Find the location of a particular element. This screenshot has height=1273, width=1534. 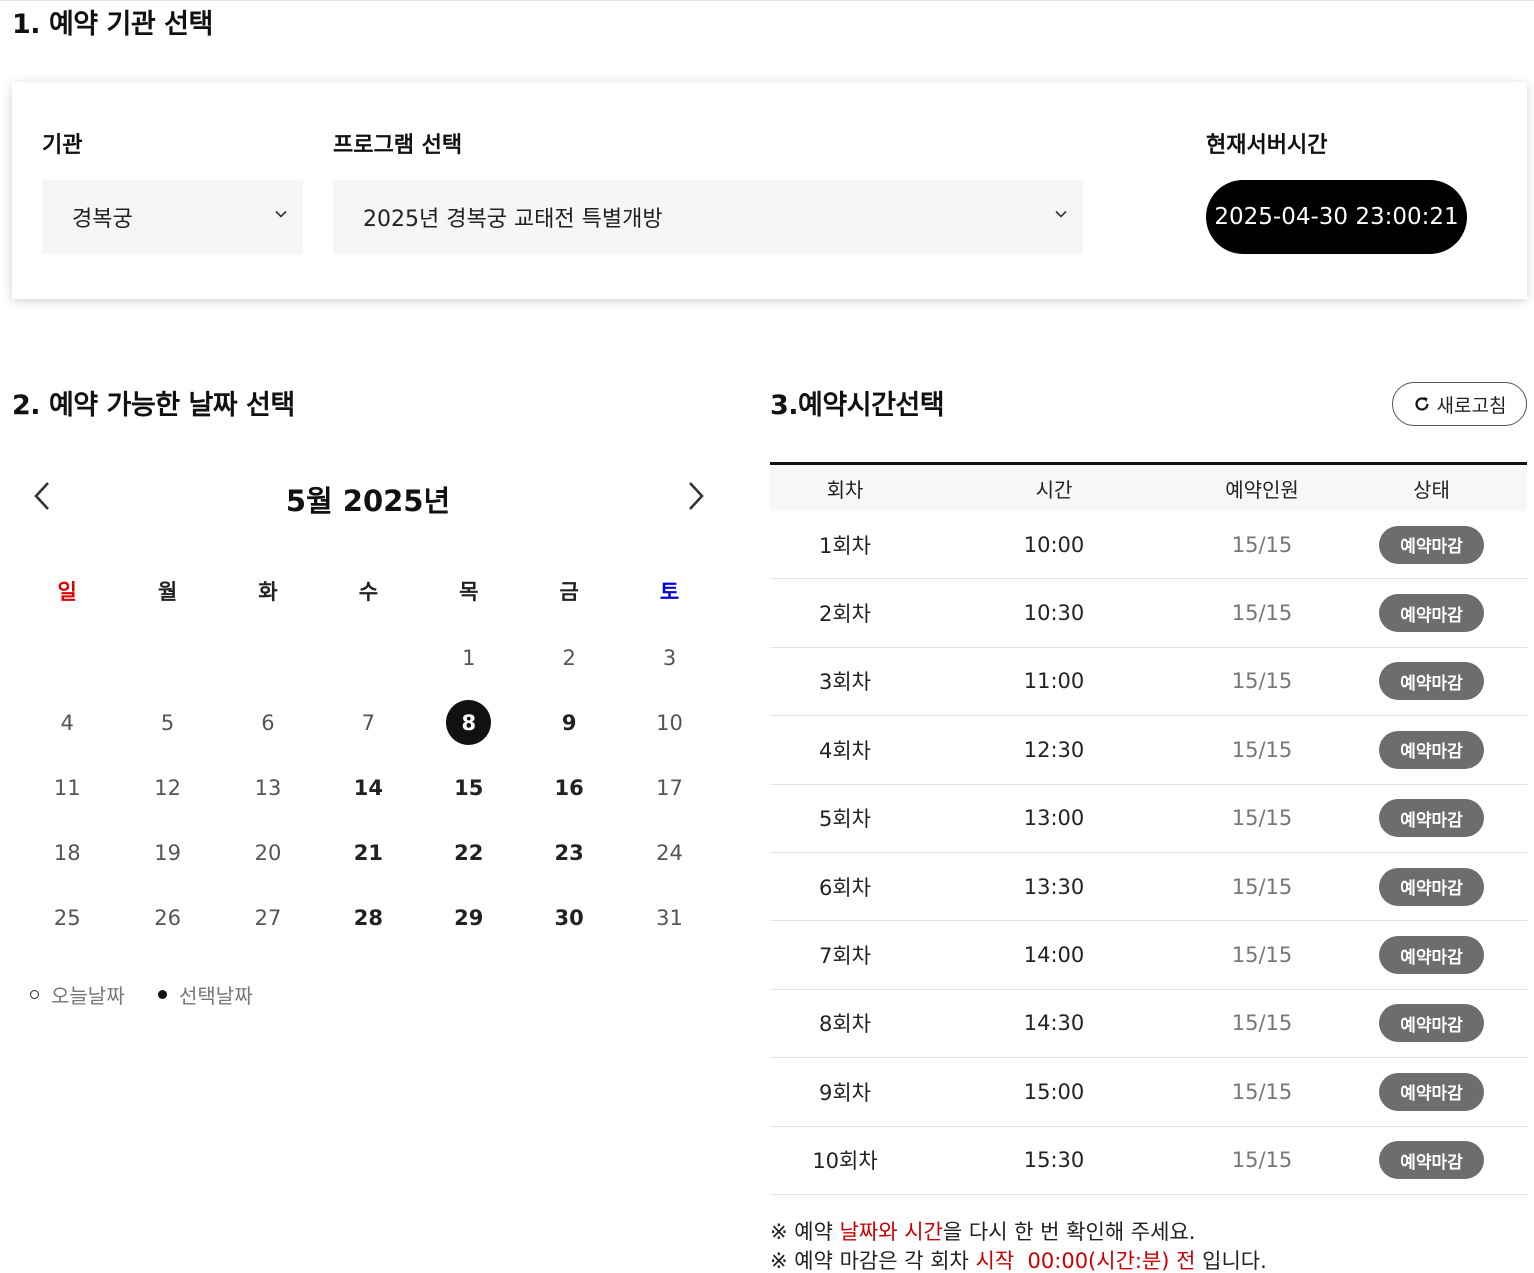

calendar-day: 7 is located at coordinates (368, 722).